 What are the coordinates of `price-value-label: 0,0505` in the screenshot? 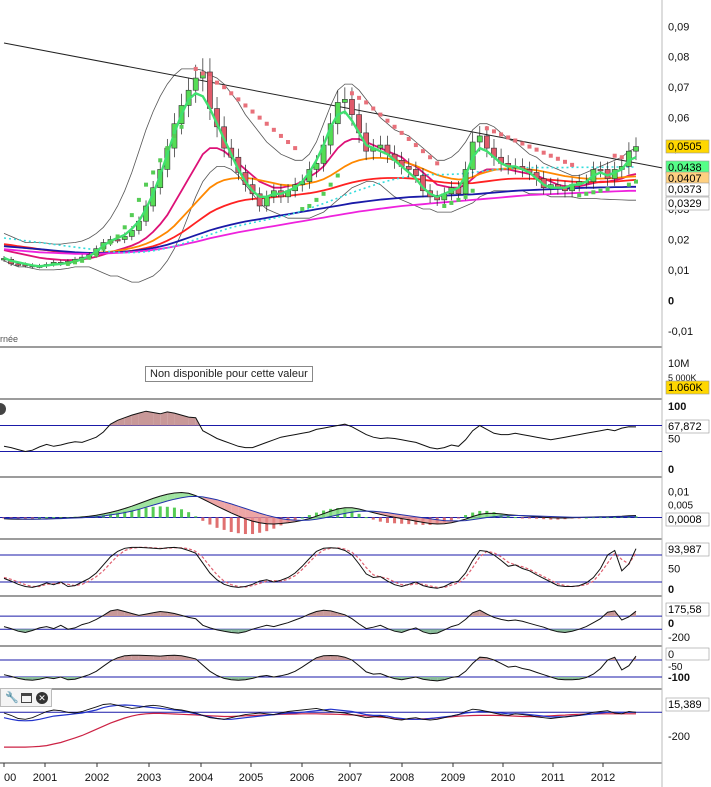 It's located at (687, 146).